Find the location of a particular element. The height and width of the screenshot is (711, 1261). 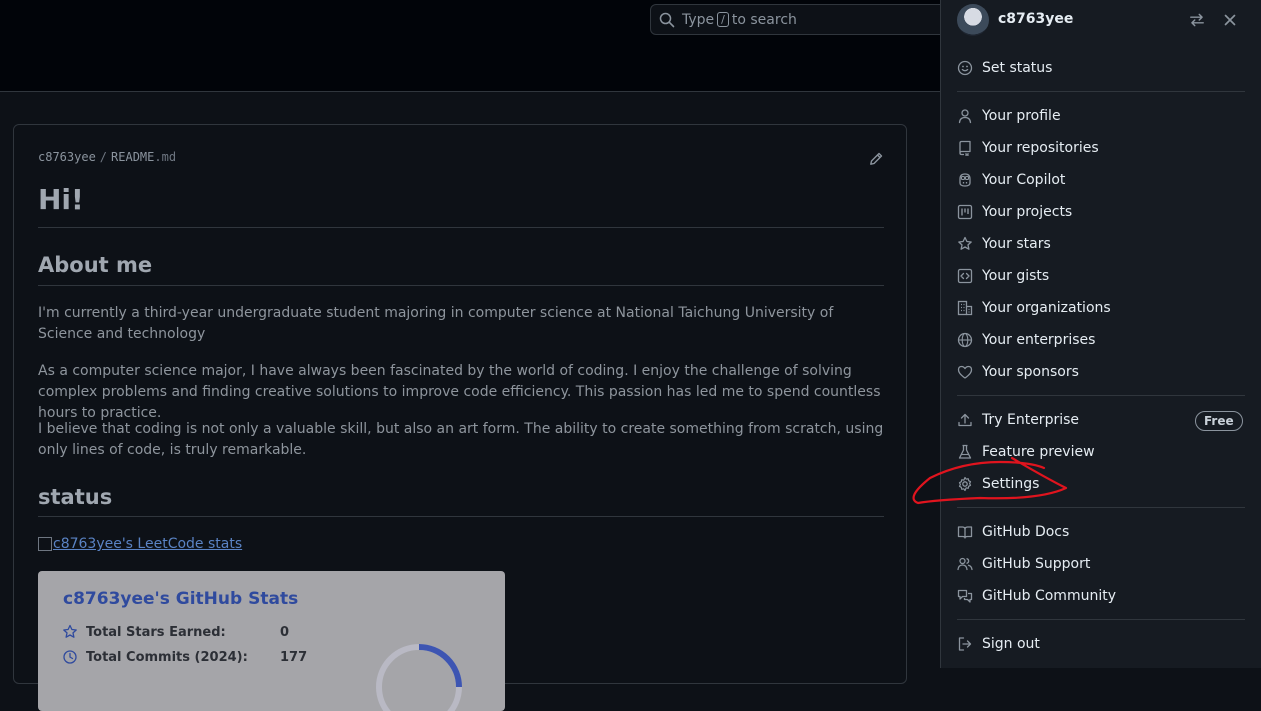

people-icon is located at coordinates (965, 564).